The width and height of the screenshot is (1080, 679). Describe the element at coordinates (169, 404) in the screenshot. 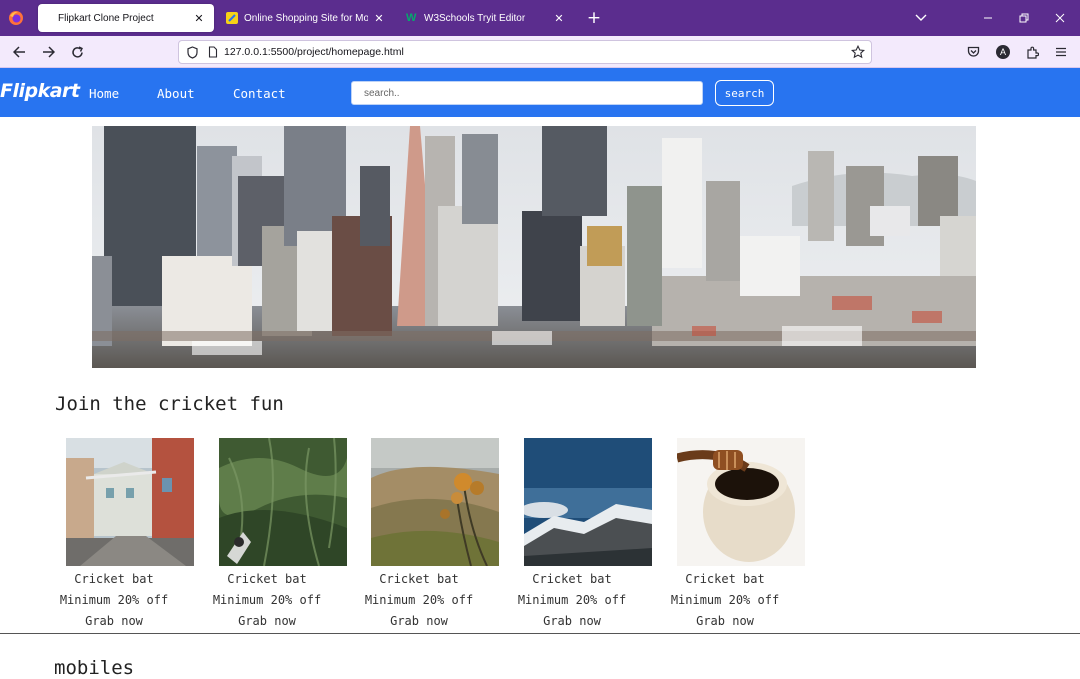

I see `section-title: Join the cricket fun` at that location.